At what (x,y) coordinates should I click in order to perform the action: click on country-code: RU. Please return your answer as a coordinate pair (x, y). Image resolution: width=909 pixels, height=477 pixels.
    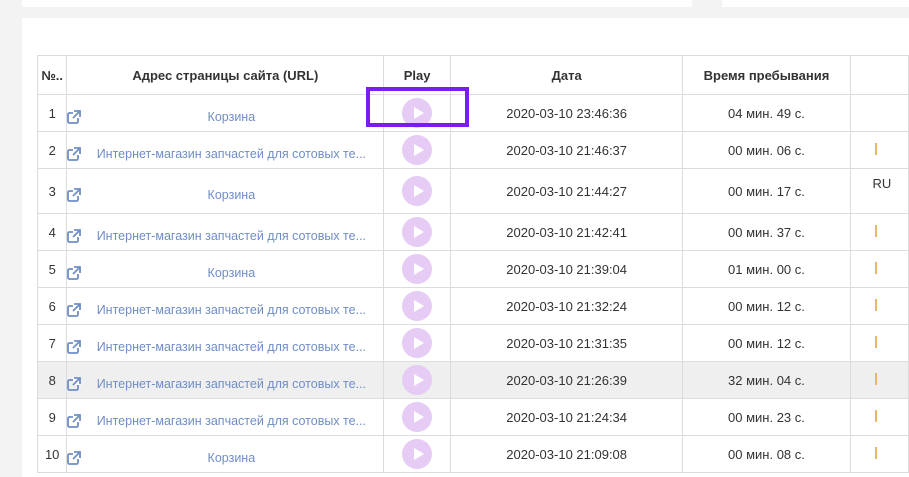
    Looking at the image, I should click on (882, 183).